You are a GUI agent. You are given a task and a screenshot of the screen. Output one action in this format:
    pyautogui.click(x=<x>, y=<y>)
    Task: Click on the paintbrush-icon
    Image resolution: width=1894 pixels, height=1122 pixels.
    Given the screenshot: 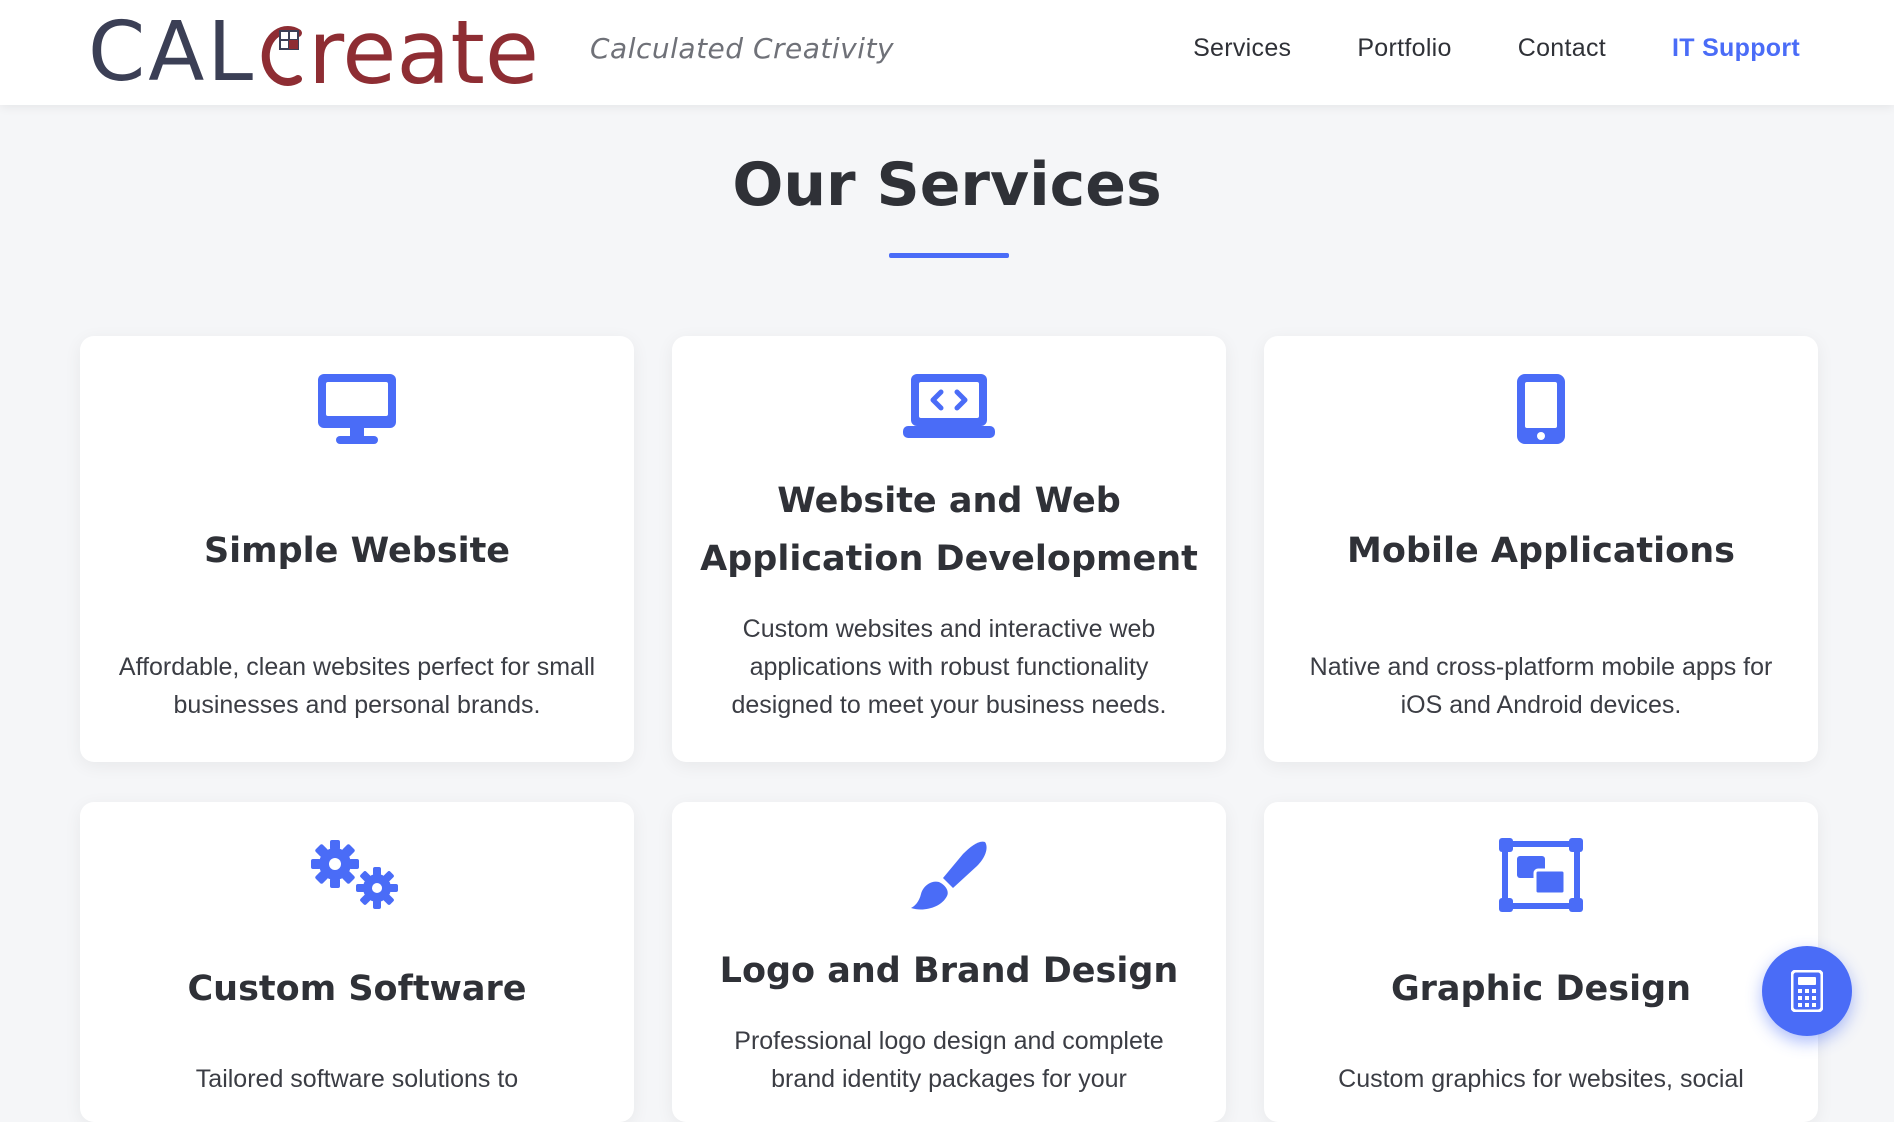 What is the action you would take?
    pyautogui.click(x=949, y=875)
    